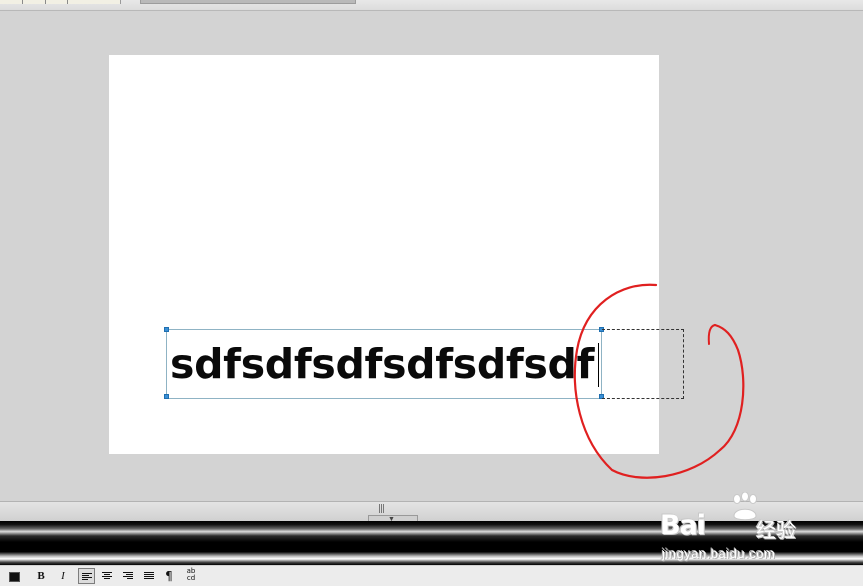 This screenshot has width=863, height=586. Describe the element at coordinates (431, 576) in the screenshot. I see `formatting-toolbar: B I ¶ ab cd` at that location.